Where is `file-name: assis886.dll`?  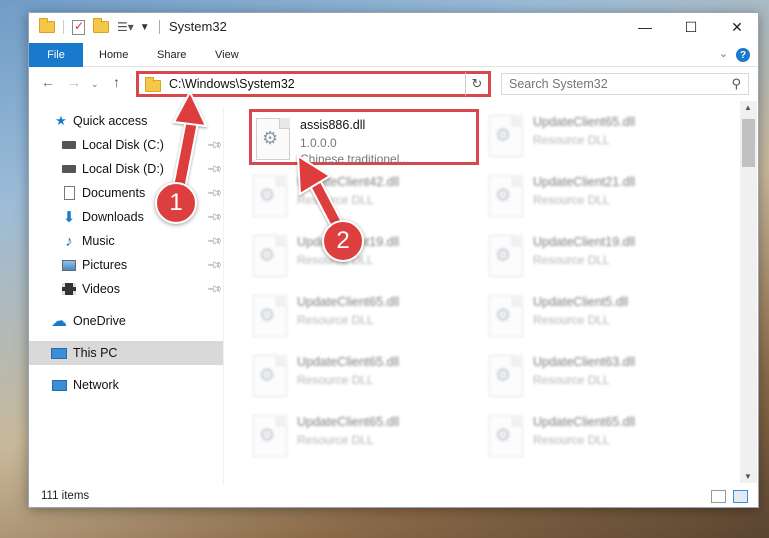 file-name: assis886.dll is located at coordinates (333, 125).